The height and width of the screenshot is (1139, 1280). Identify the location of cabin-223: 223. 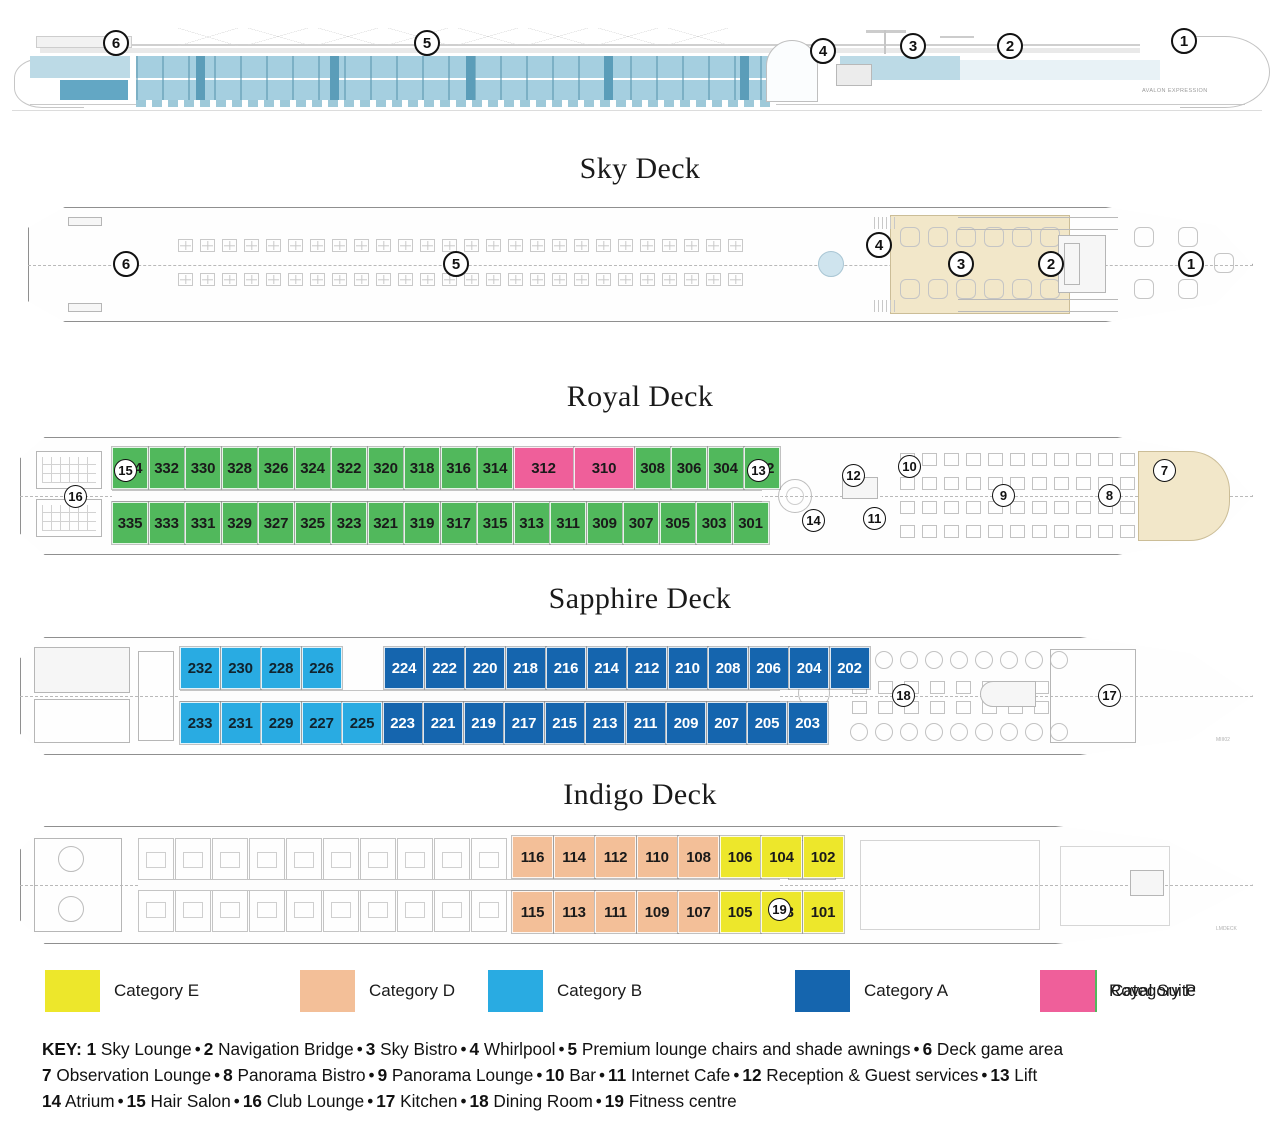
(402, 723).